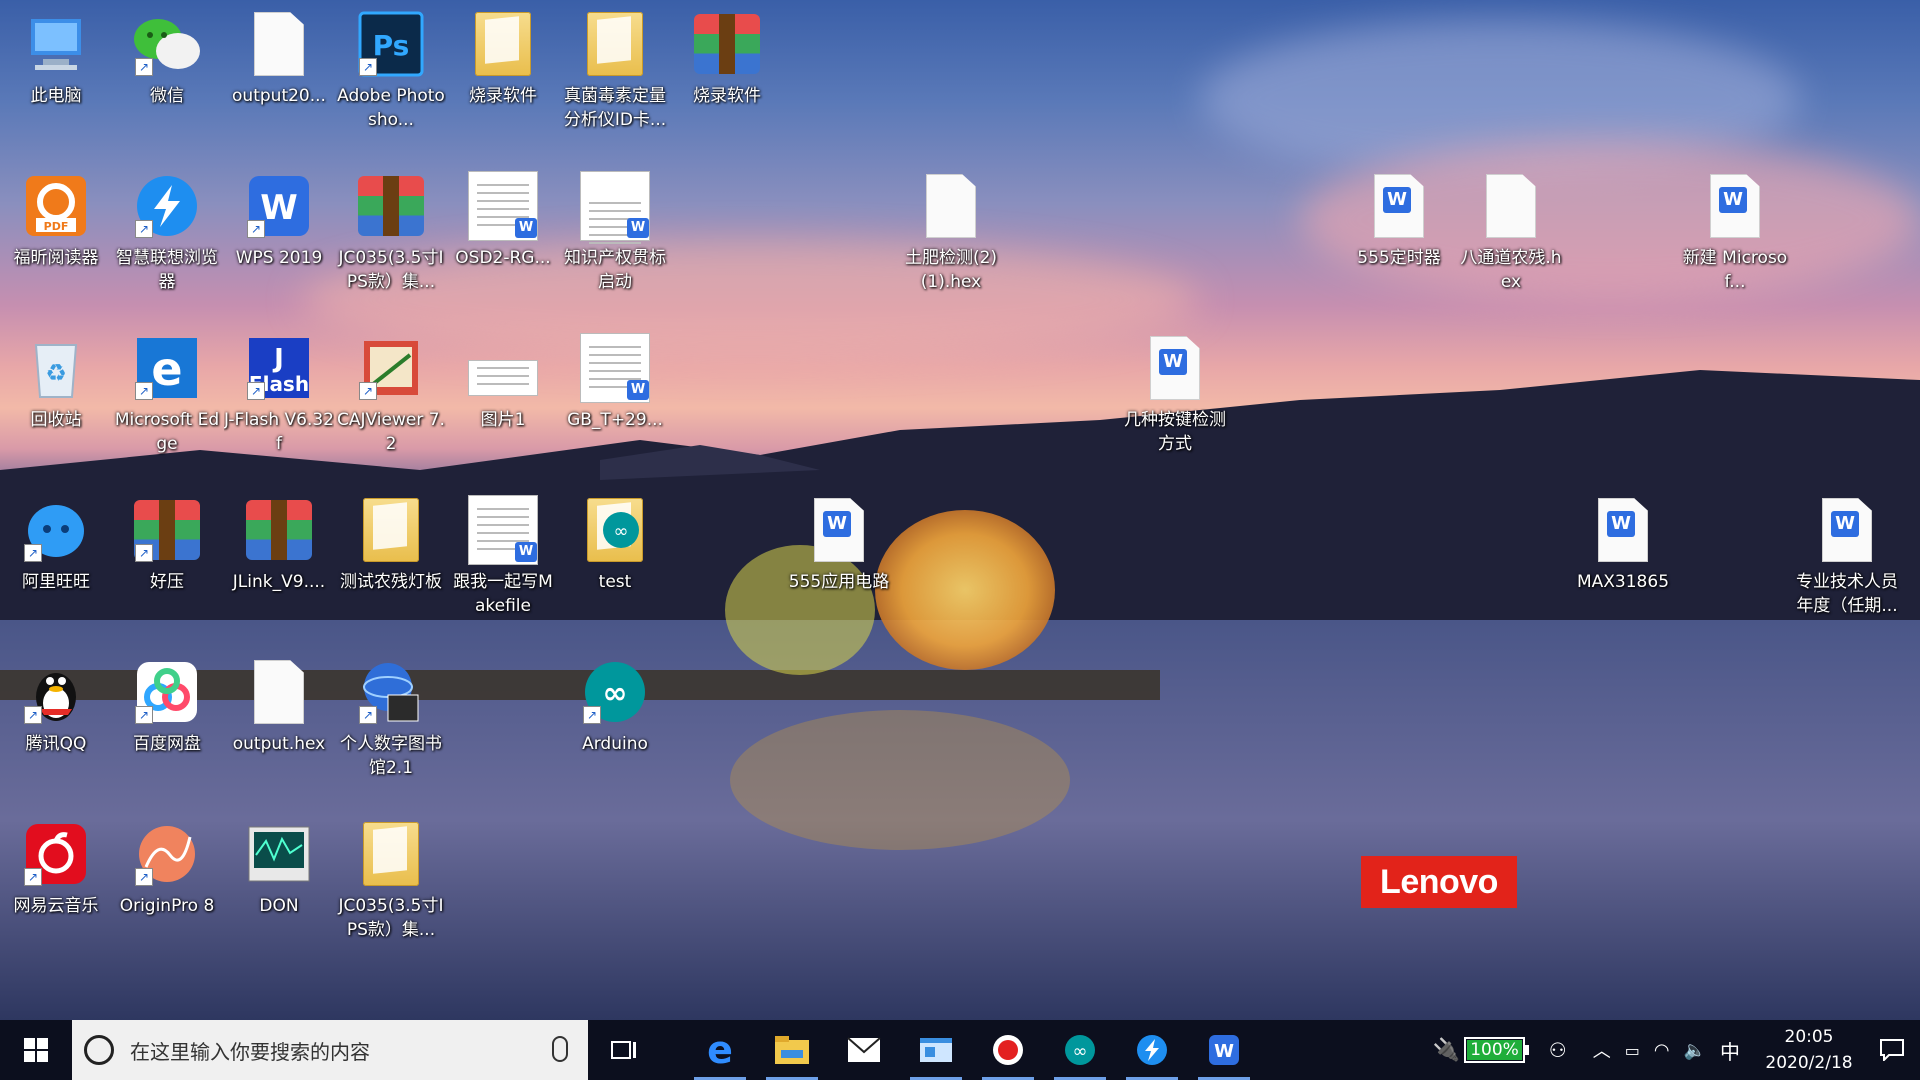 The height and width of the screenshot is (1080, 1920). What do you see at coordinates (1399, 220) in the screenshot?
I see `desktop-icon-555-timer-doc: W 555定时器` at bounding box center [1399, 220].